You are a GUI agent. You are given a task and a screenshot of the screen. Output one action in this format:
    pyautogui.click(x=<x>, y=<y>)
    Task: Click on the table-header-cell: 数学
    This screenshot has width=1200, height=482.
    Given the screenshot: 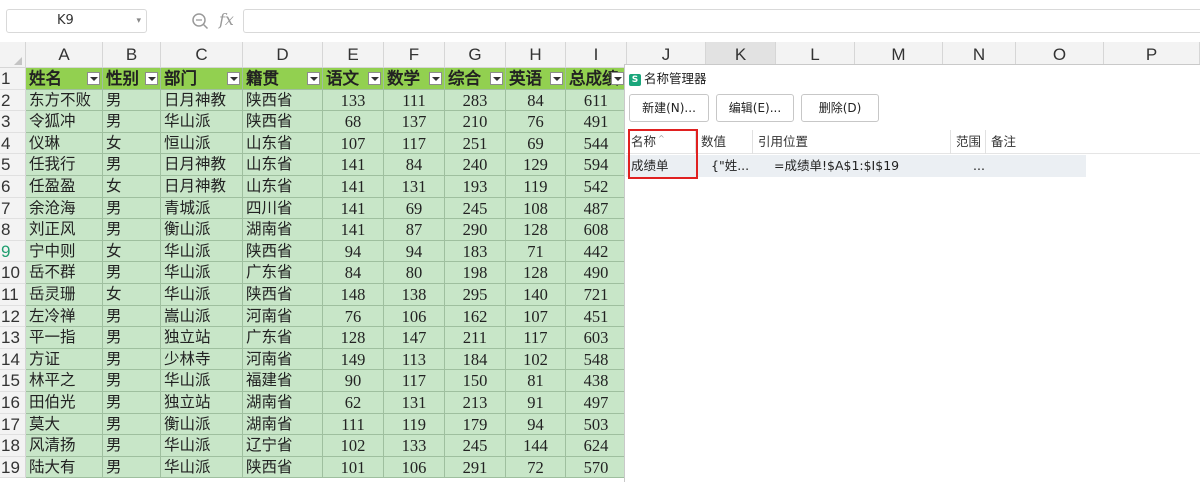 What is the action you would take?
    pyautogui.click(x=414, y=79)
    